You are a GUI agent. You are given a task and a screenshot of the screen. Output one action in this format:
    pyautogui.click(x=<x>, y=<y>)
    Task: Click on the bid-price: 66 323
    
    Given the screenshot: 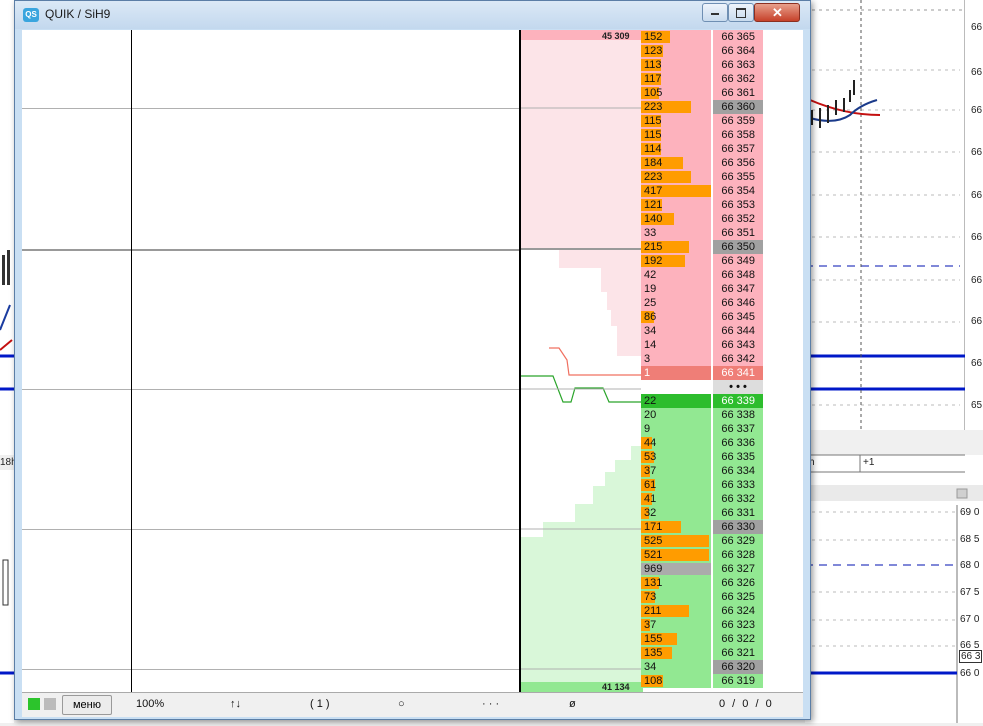 What is the action you would take?
    pyautogui.click(x=738, y=625)
    